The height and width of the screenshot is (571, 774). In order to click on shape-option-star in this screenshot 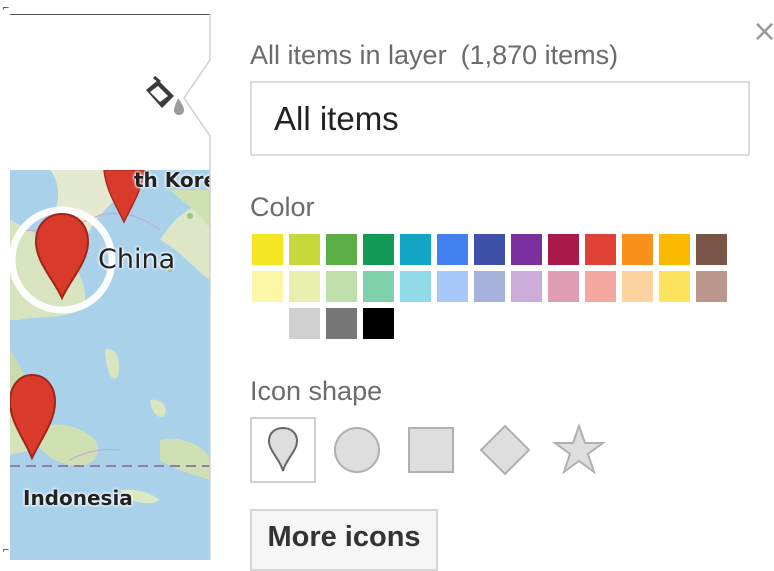, I will do `click(579, 450)`.